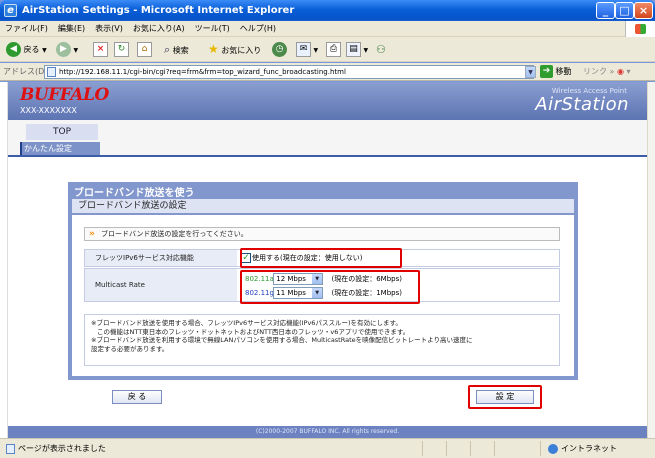 The image size is (655, 458). What do you see at coordinates (640, 29) in the screenshot?
I see `windows-logo-icon` at bounding box center [640, 29].